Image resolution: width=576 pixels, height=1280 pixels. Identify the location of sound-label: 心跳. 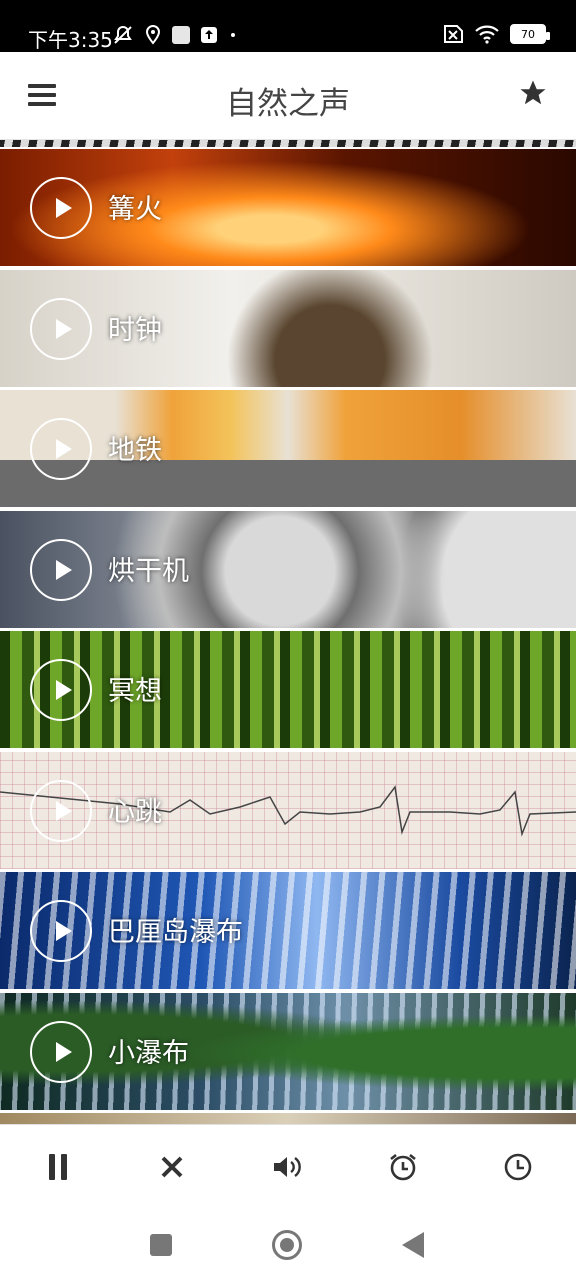
(135, 812).